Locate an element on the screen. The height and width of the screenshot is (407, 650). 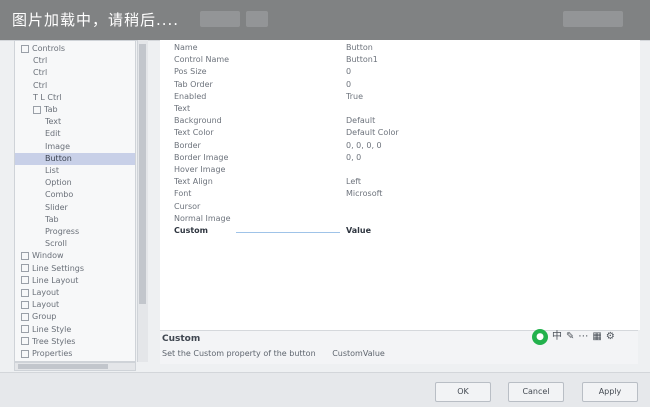
property-value: Default Color is located at coordinates (372, 133).